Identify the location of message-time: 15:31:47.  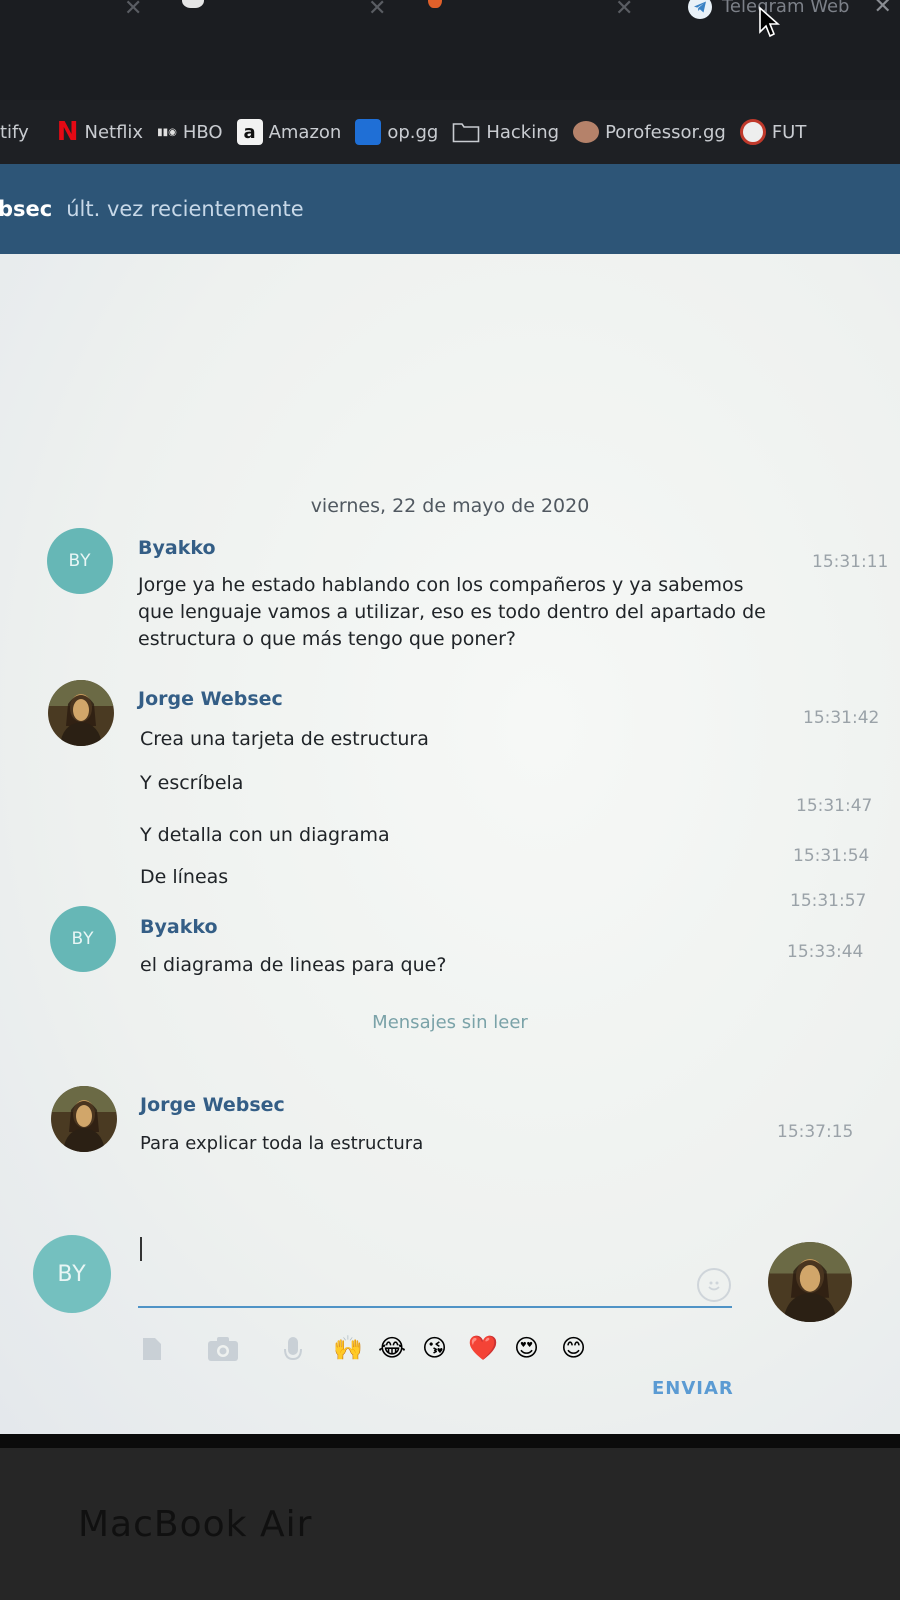
(834, 806).